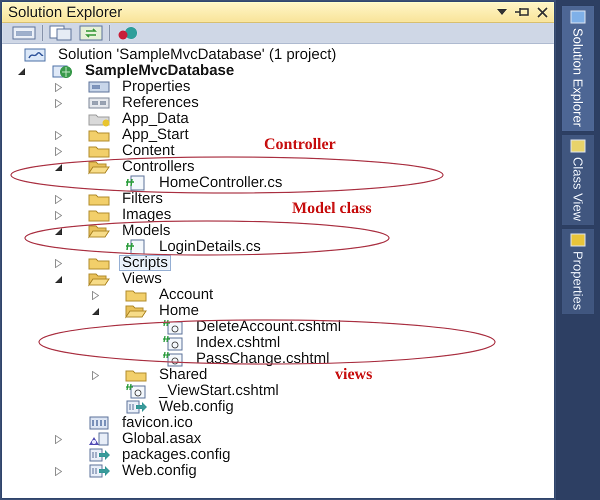 This screenshot has width=600, height=500. Describe the element at coordinates (146, 215) in the screenshot. I see `tree-item: Images` at that location.